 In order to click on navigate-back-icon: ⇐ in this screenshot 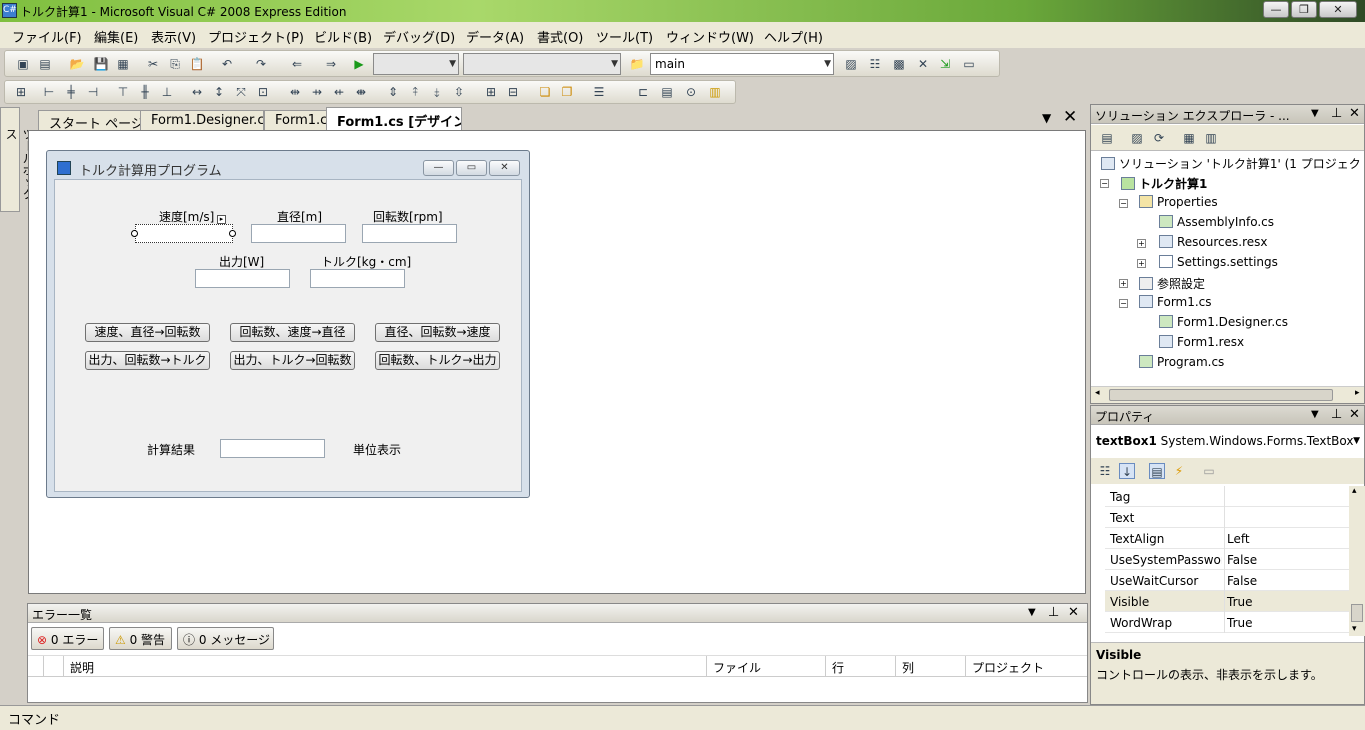, I will do `click(297, 64)`.